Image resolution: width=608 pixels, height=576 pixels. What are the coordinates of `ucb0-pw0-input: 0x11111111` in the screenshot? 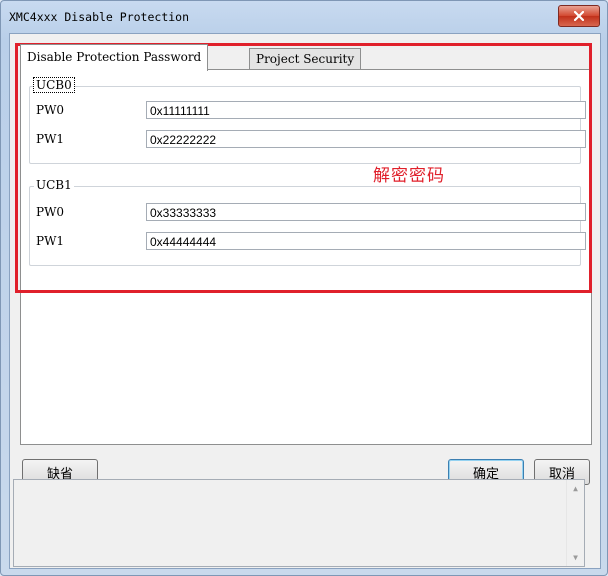 It's located at (366, 110).